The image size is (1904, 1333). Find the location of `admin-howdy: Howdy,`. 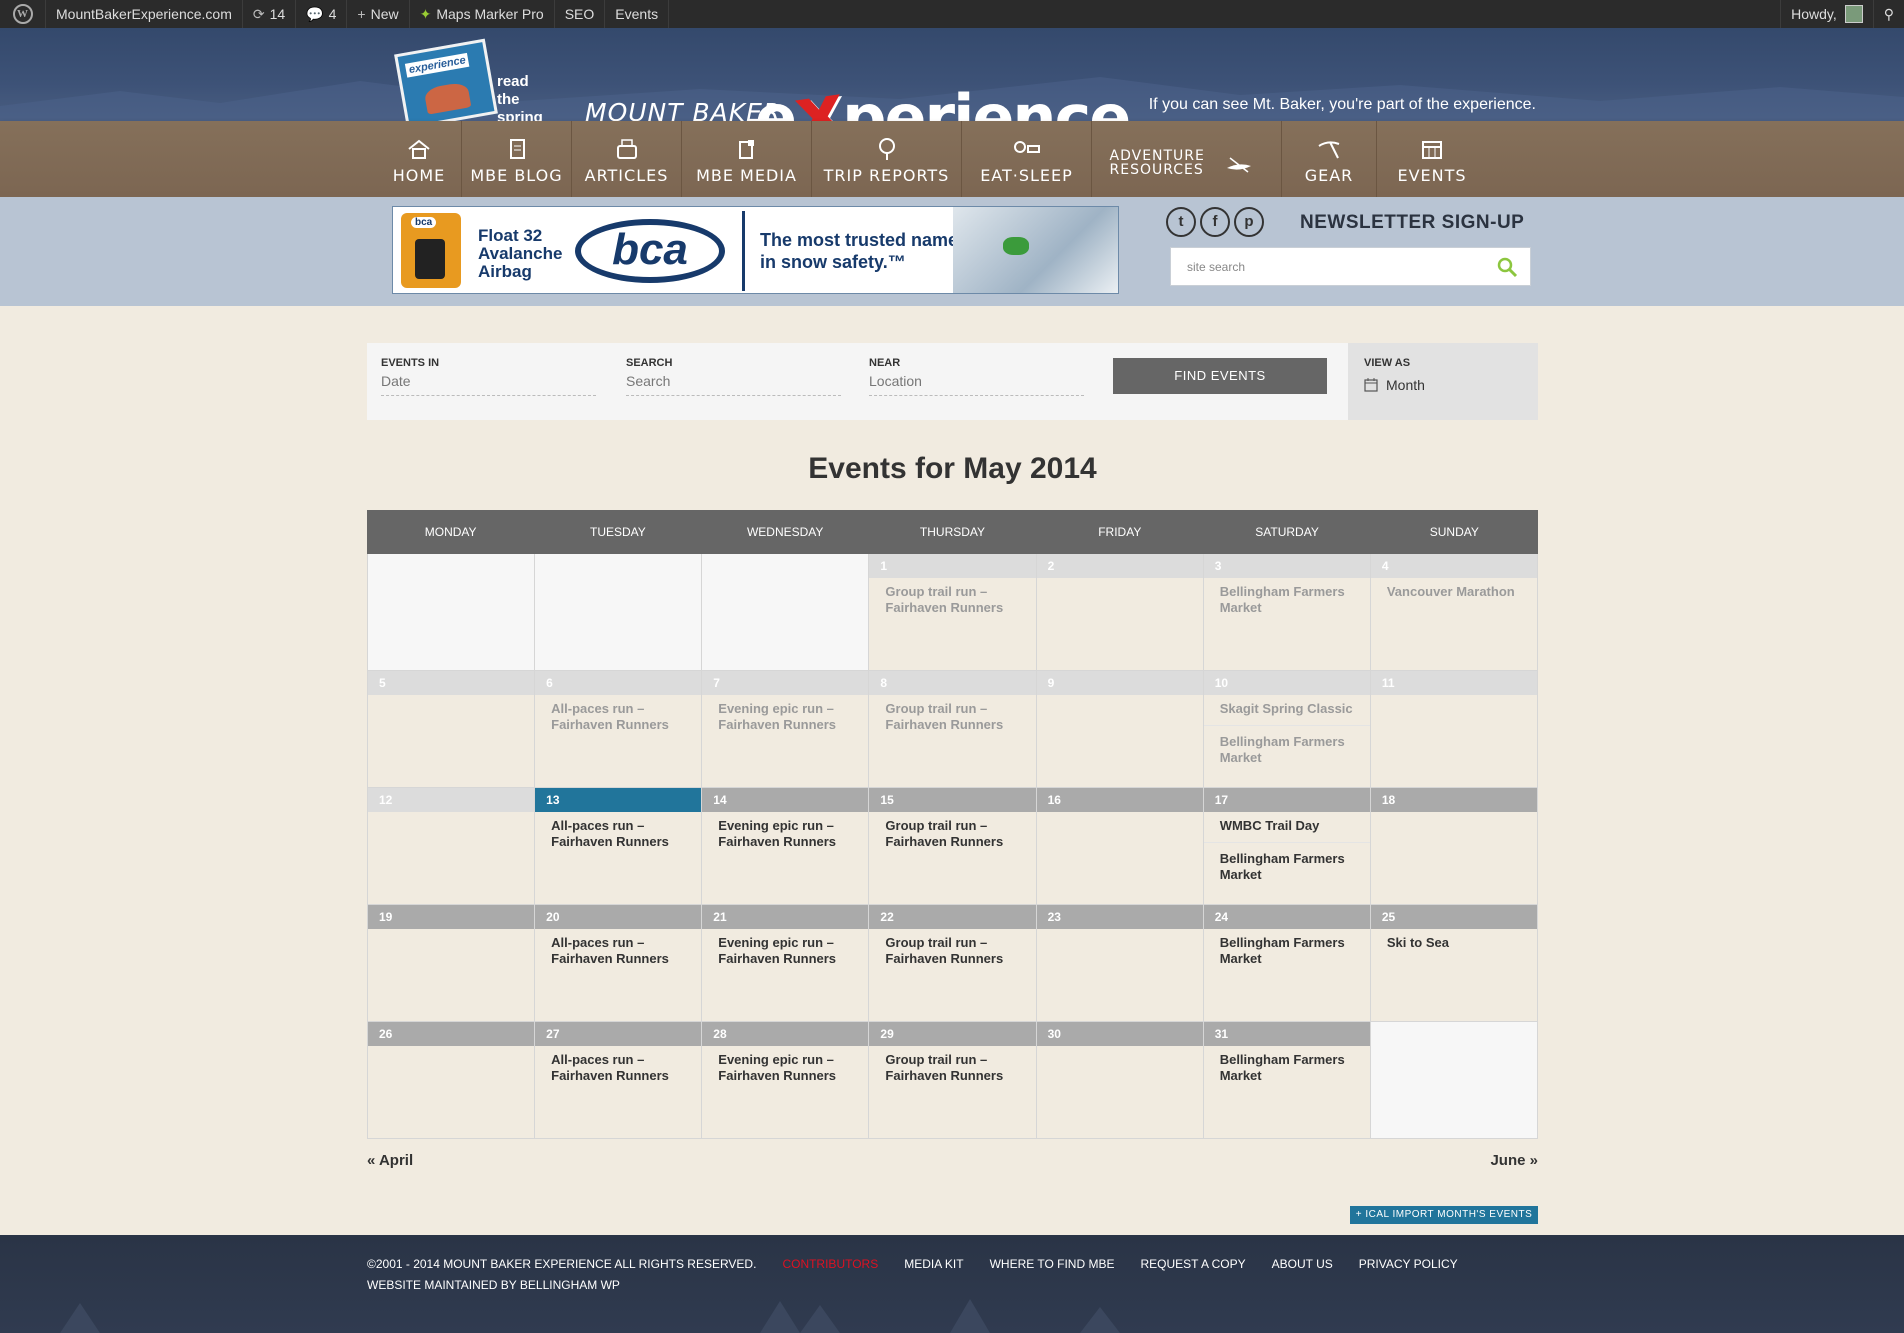

admin-howdy: Howdy, is located at coordinates (1826, 14).